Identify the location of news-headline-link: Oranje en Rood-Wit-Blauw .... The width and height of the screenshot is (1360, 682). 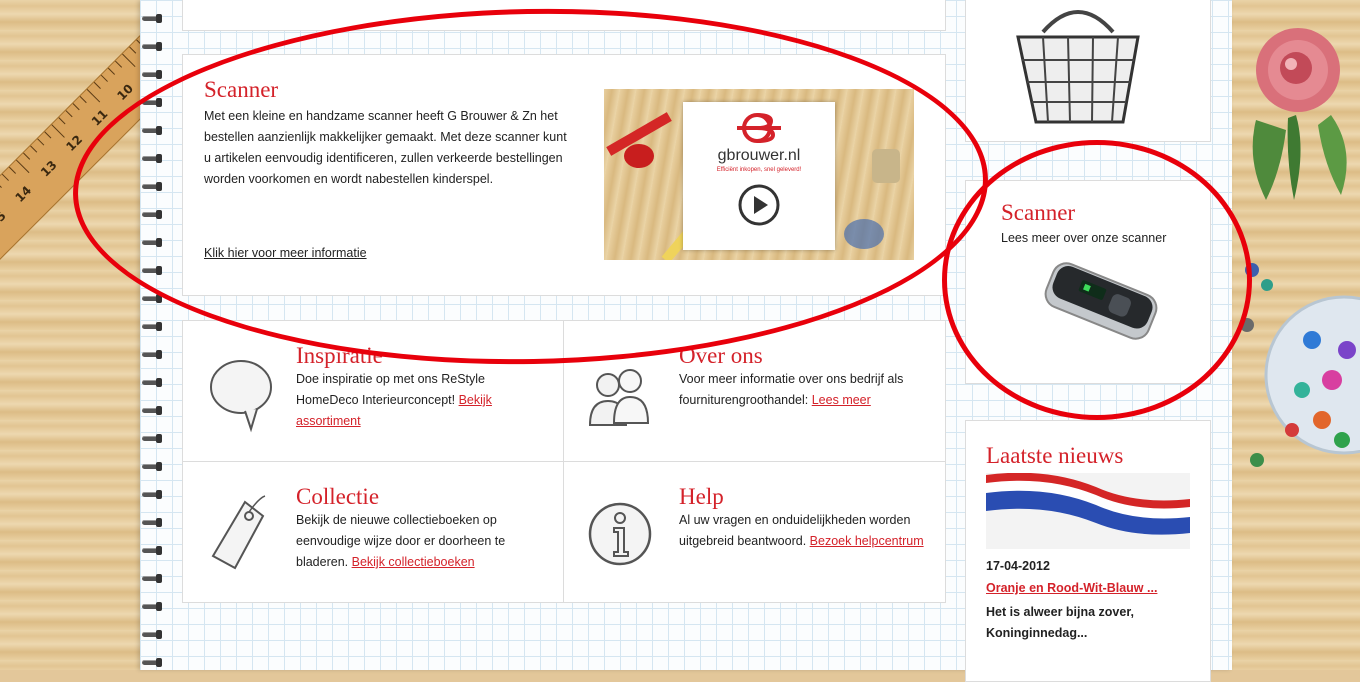
(1071, 588).